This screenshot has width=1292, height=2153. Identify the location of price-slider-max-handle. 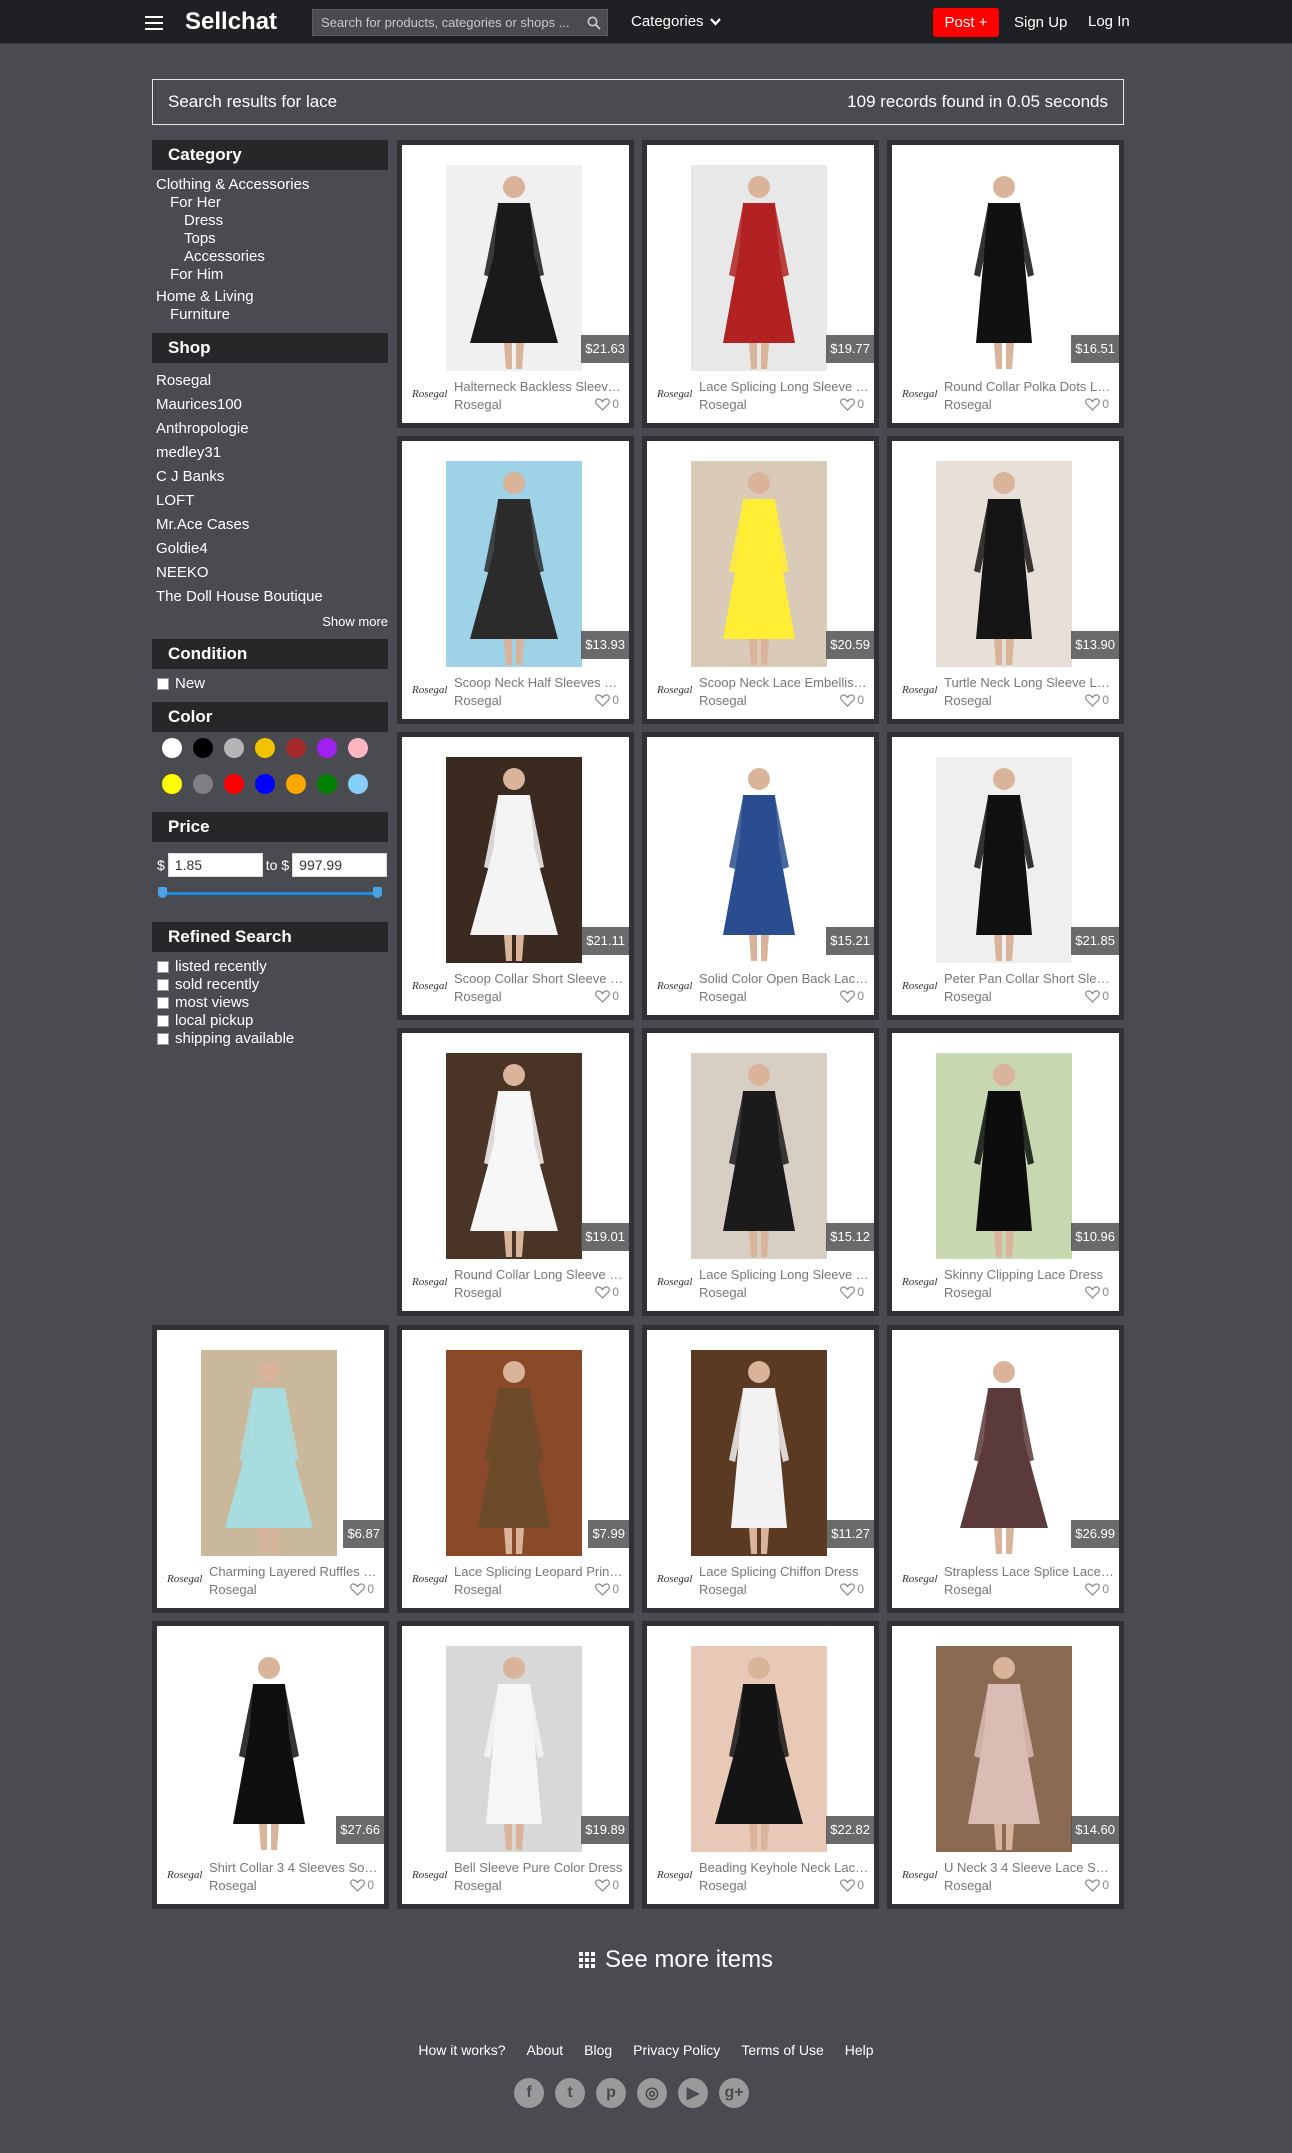
(377, 892).